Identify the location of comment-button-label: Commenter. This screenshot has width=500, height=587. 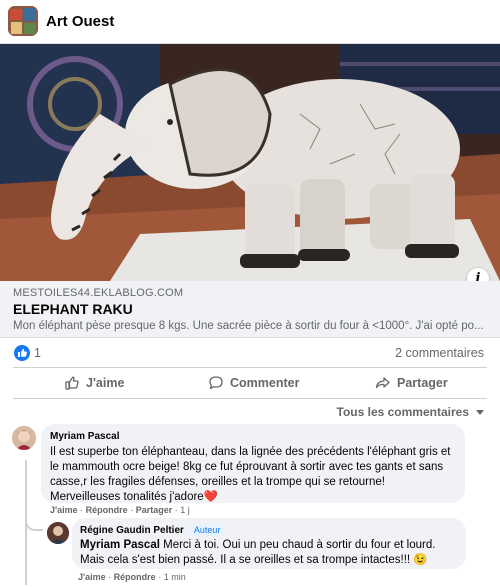
(265, 383).